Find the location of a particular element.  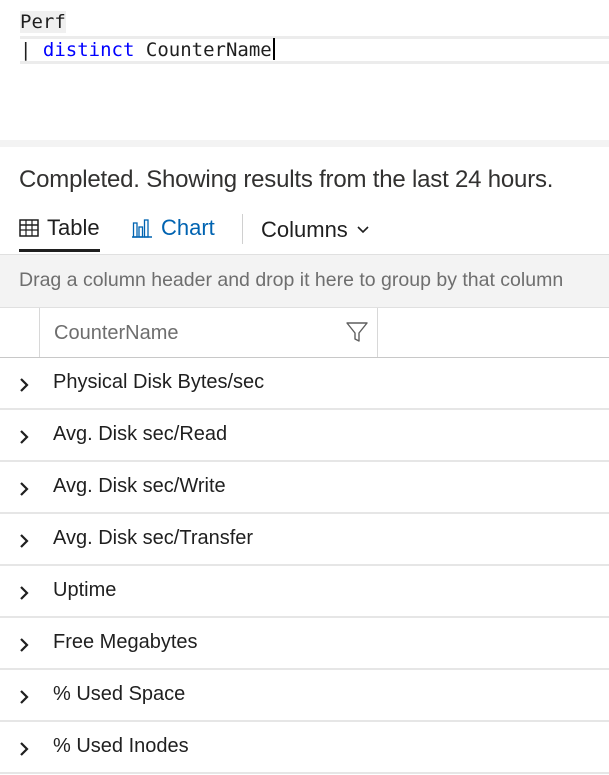

tab-table-label: Table is located at coordinates (73, 227).